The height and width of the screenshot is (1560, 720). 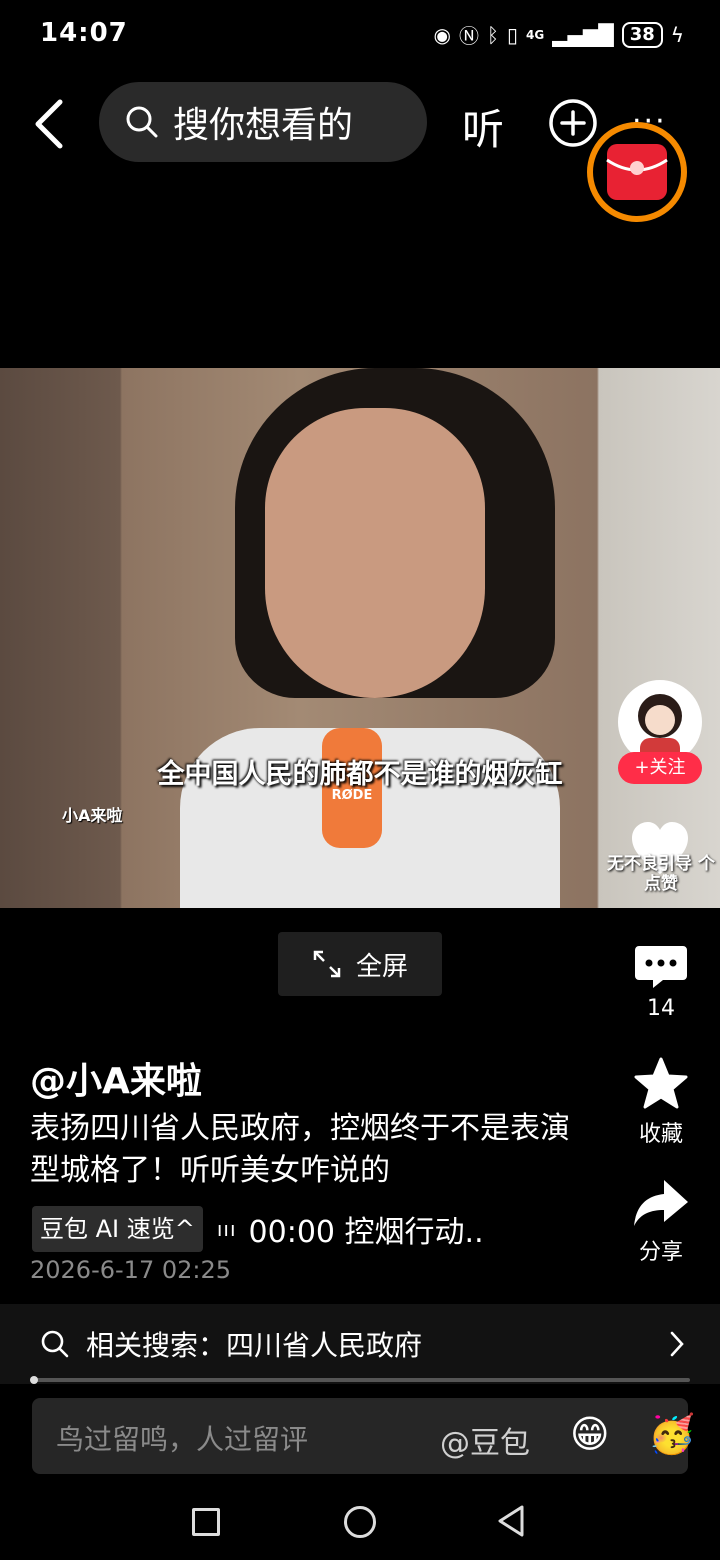 What do you see at coordinates (254, 1345) in the screenshot?
I see `related-search-label: 相关搜索：四川省人民政府` at bounding box center [254, 1345].